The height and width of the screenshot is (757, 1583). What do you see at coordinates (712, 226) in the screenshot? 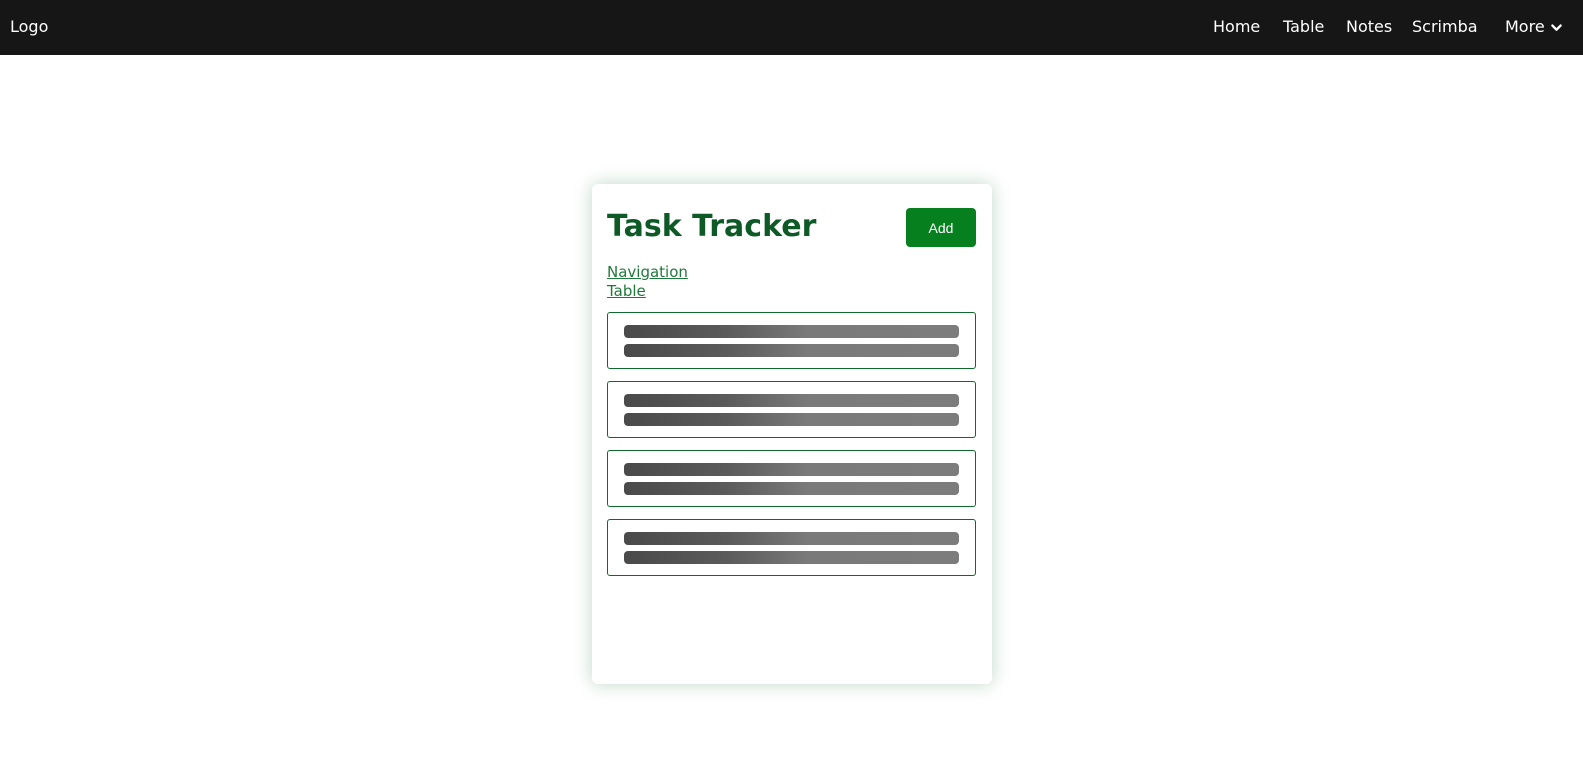
I see `page-title: Task Tracker` at bounding box center [712, 226].